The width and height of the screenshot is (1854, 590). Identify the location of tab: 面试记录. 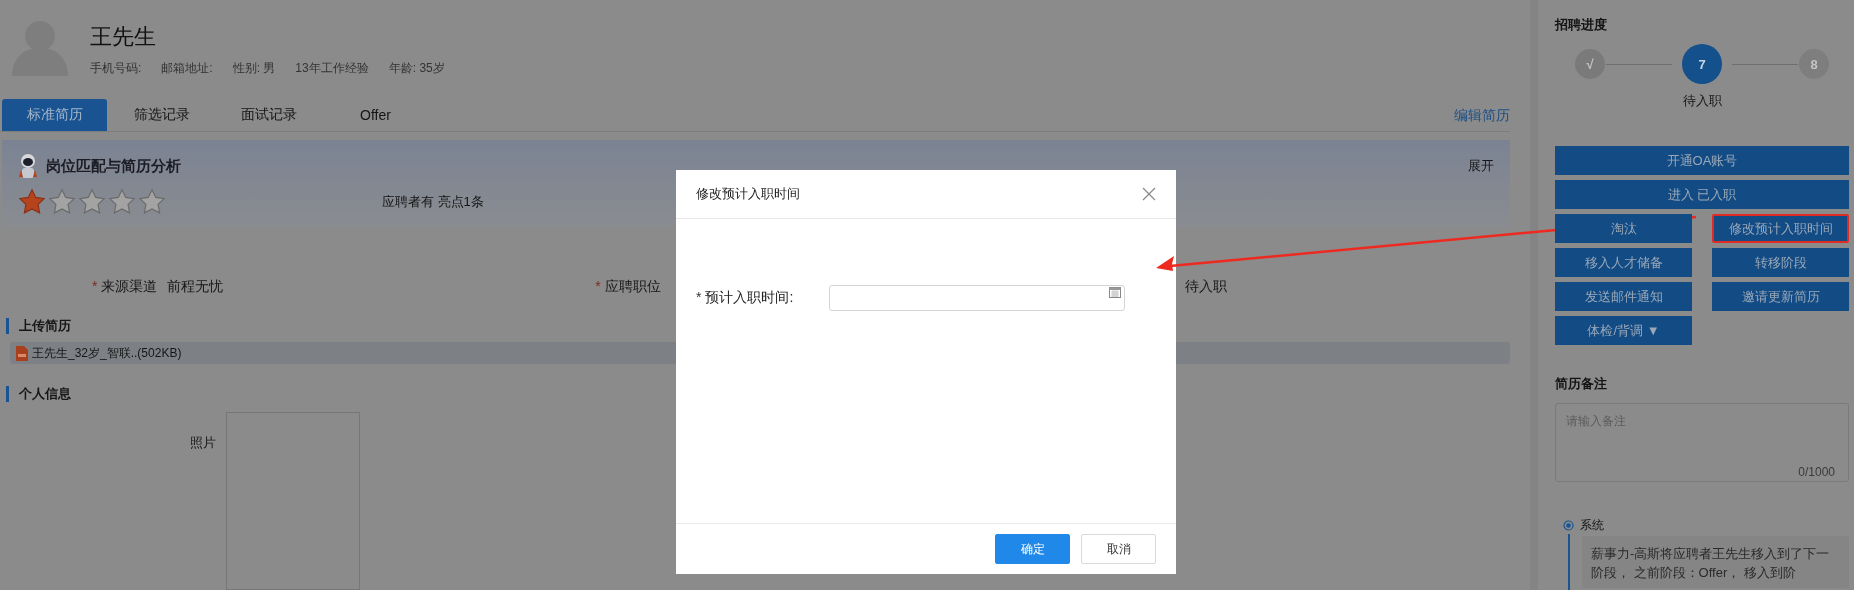
(268, 115).